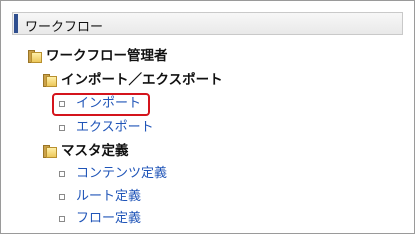  What do you see at coordinates (108, 197) in the screenshot?
I see `route-definition-link: ルート定義` at bounding box center [108, 197].